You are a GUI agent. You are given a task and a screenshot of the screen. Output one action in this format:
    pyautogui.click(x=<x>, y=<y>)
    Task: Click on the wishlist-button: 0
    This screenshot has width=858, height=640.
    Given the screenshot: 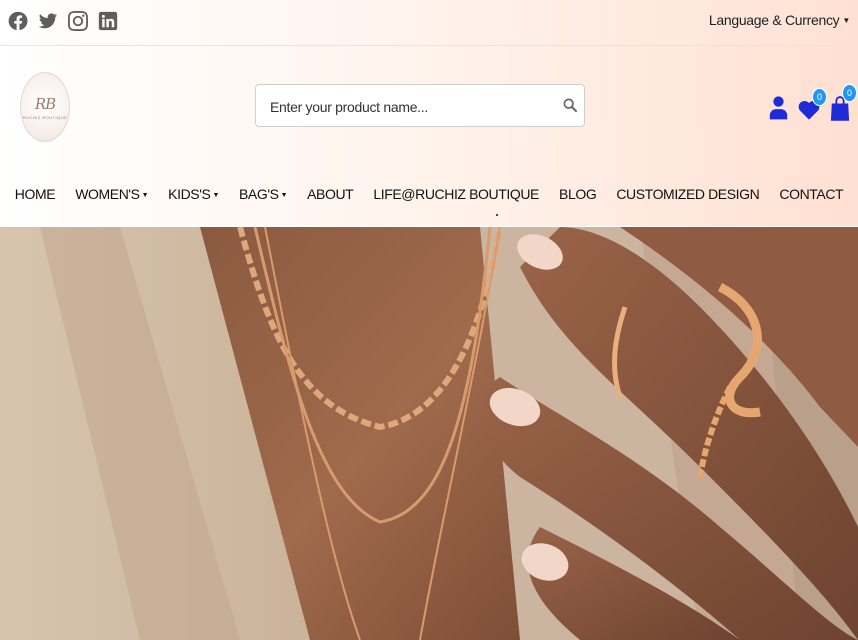 What is the action you would take?
    pyautogui.click(x=812, y=106)
    